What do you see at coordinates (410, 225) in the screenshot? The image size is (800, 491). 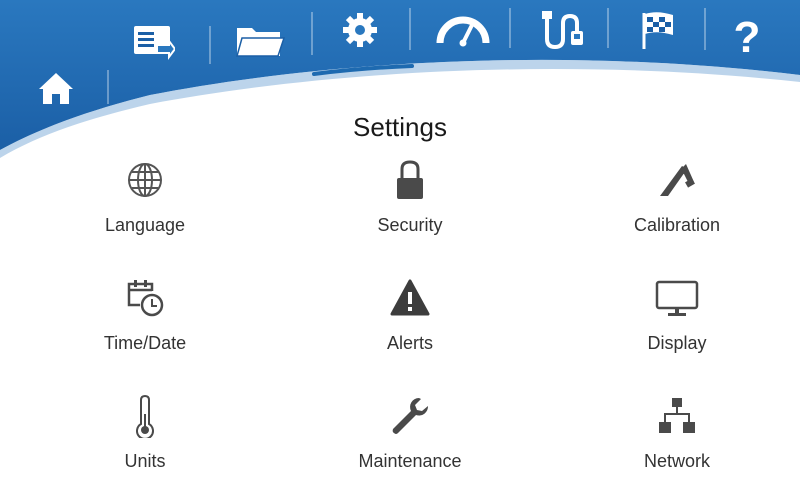 I see `tile-label: Security` at bounding box center [410, 225].